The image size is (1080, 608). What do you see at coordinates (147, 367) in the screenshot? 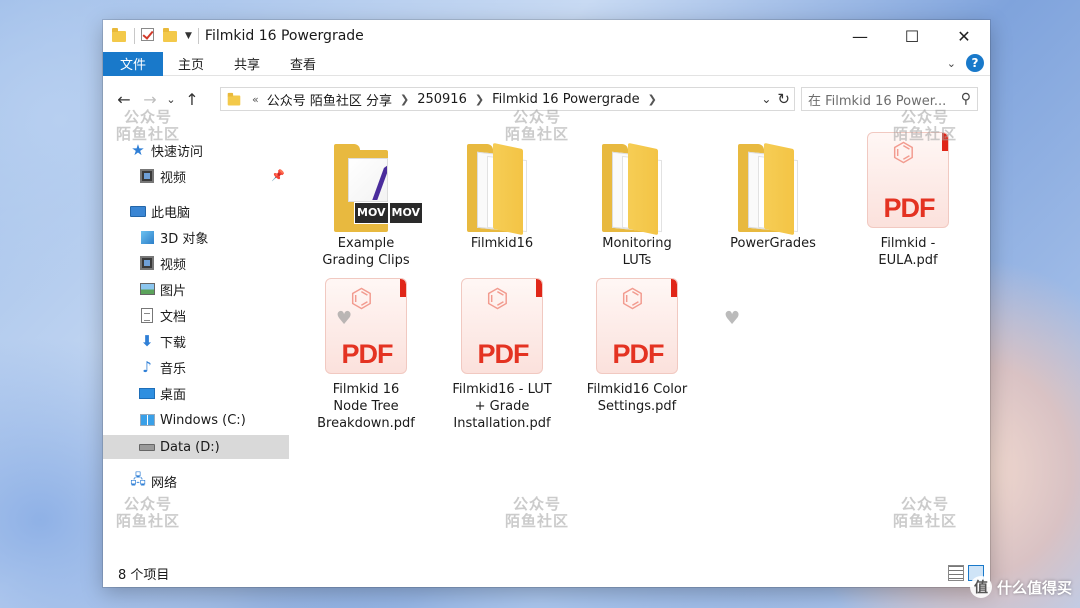
I see `music-icon: ♪` at bounding box center [147, 367].